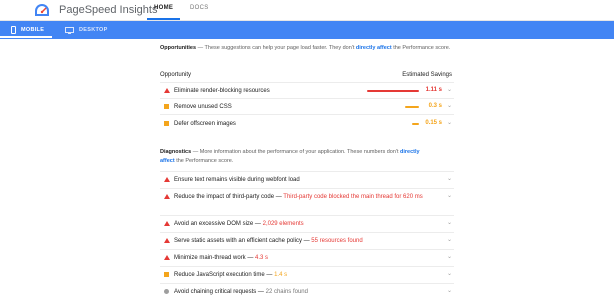 The height and width of the screenshot is (300, 614). What do you see at coordinates (42, 10) in the screenshot?
I see `pagespeed-logo-icon` at bounding box center [42, 10].